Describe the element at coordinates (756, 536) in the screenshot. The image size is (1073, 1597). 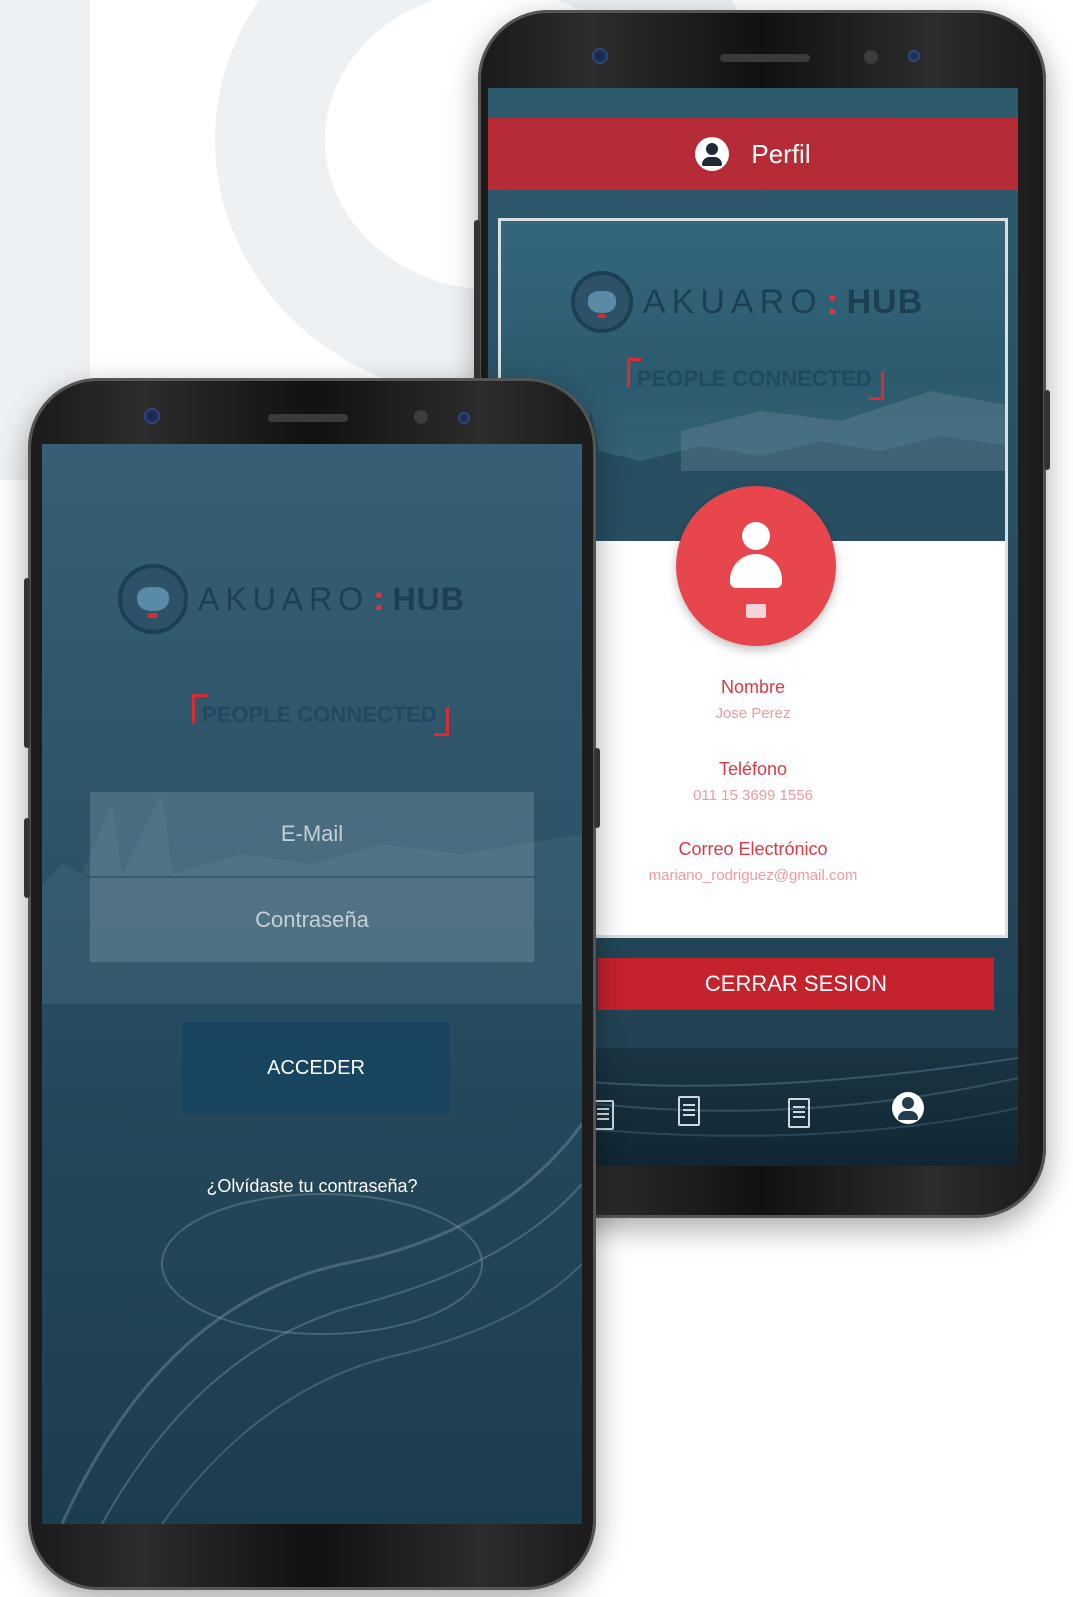
I see `avatar-head-icon` at that location.